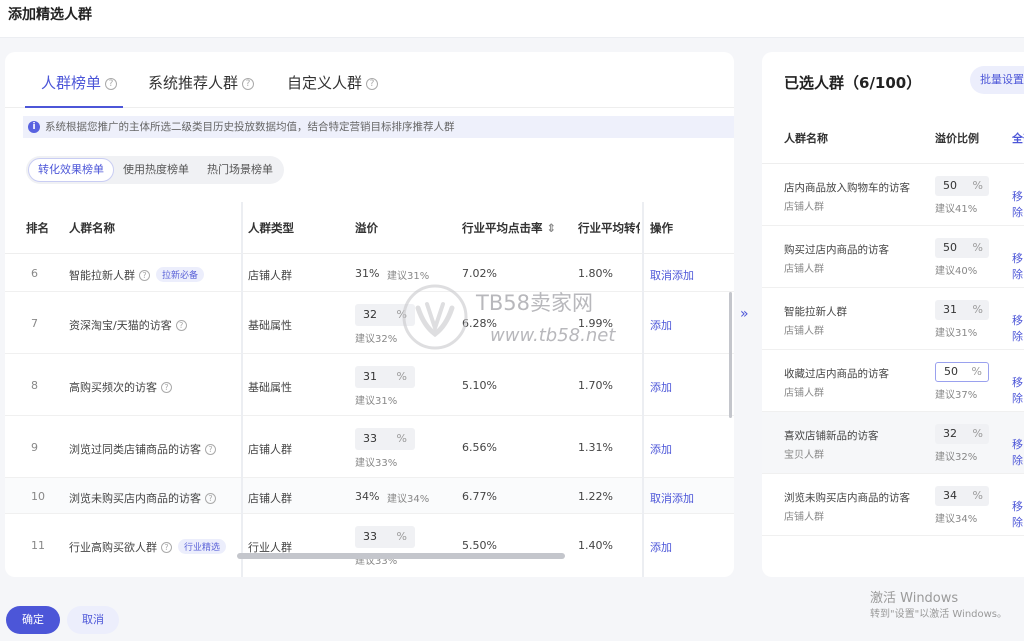 This screenshot has width=1024, height=641. I want to click on cvr-value: 1.22%, so click(595, 496).